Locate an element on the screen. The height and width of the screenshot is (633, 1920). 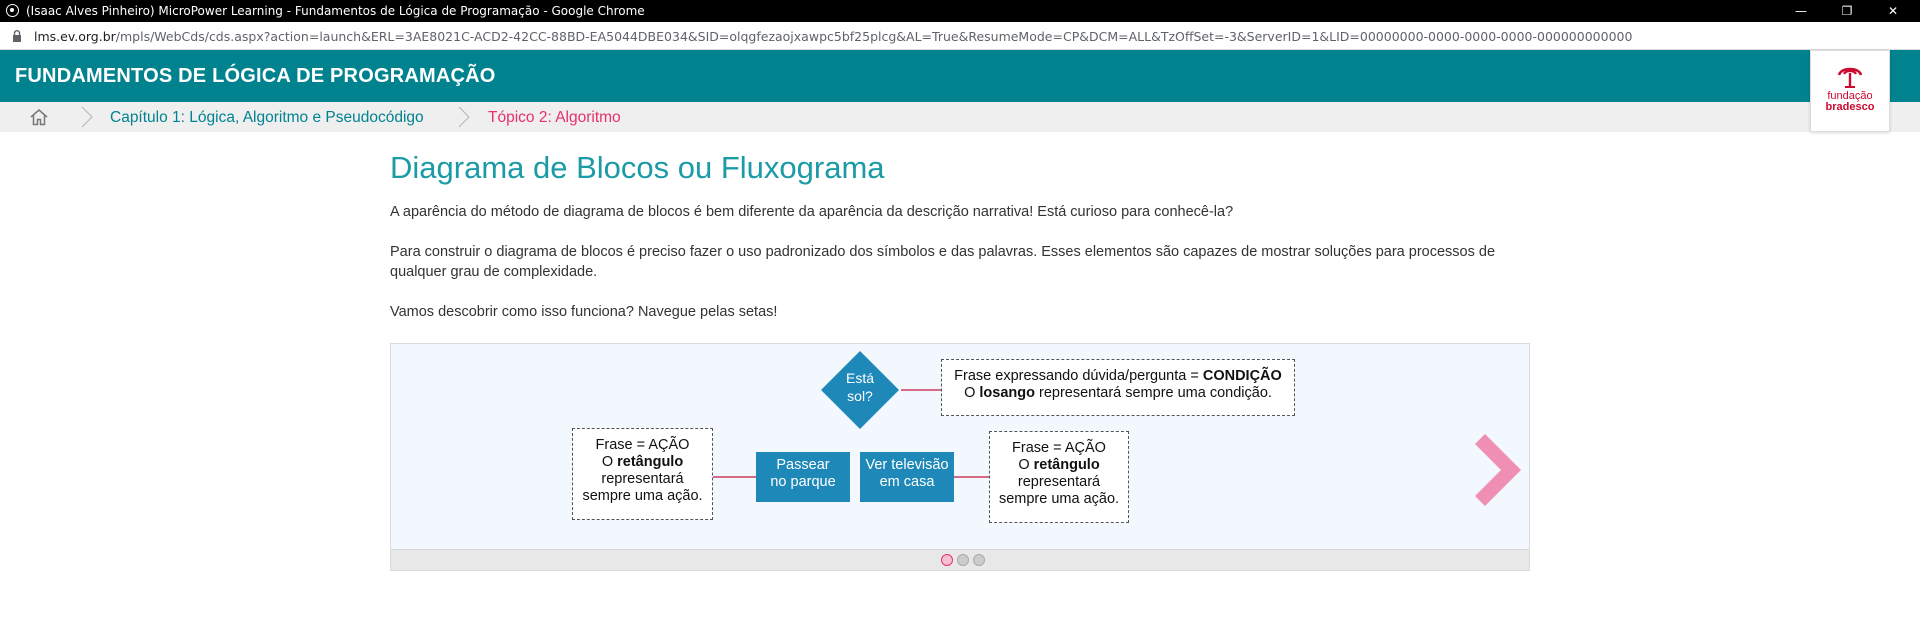
bradesco-tree-icon is located at coordinates (1850, 77).